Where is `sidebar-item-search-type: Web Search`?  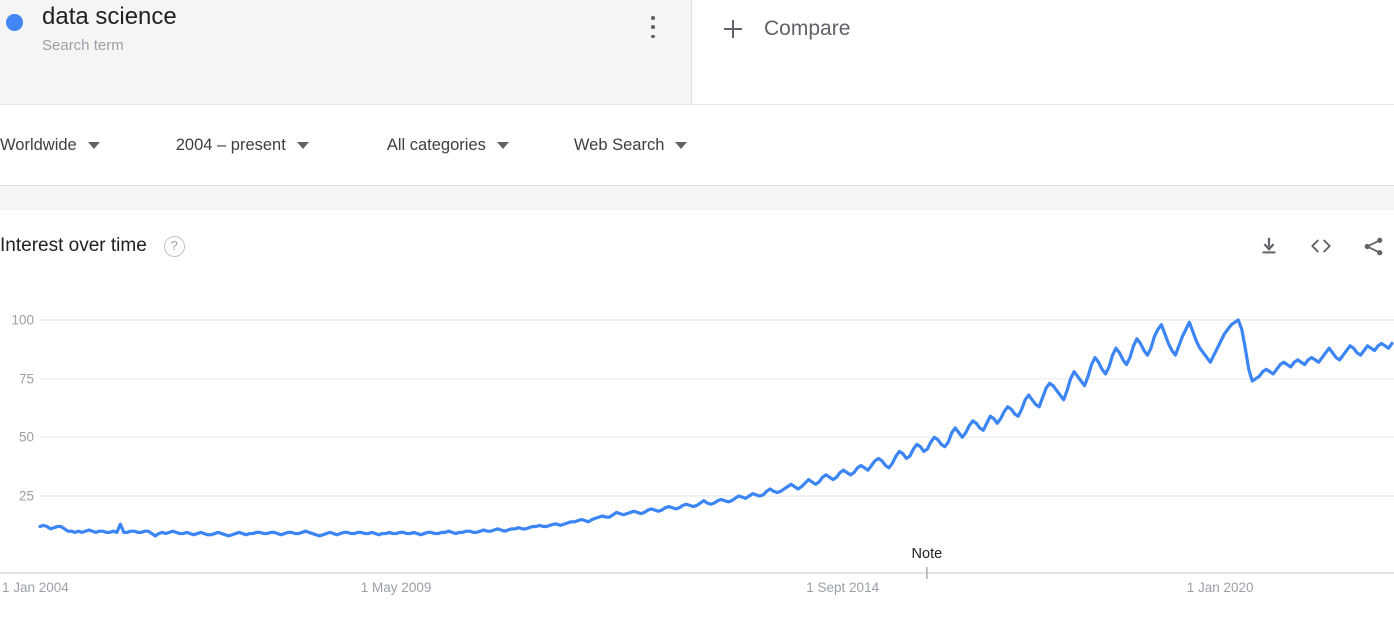
sidebar-item-search-type: Web Search is located at coordinates (631, 145).